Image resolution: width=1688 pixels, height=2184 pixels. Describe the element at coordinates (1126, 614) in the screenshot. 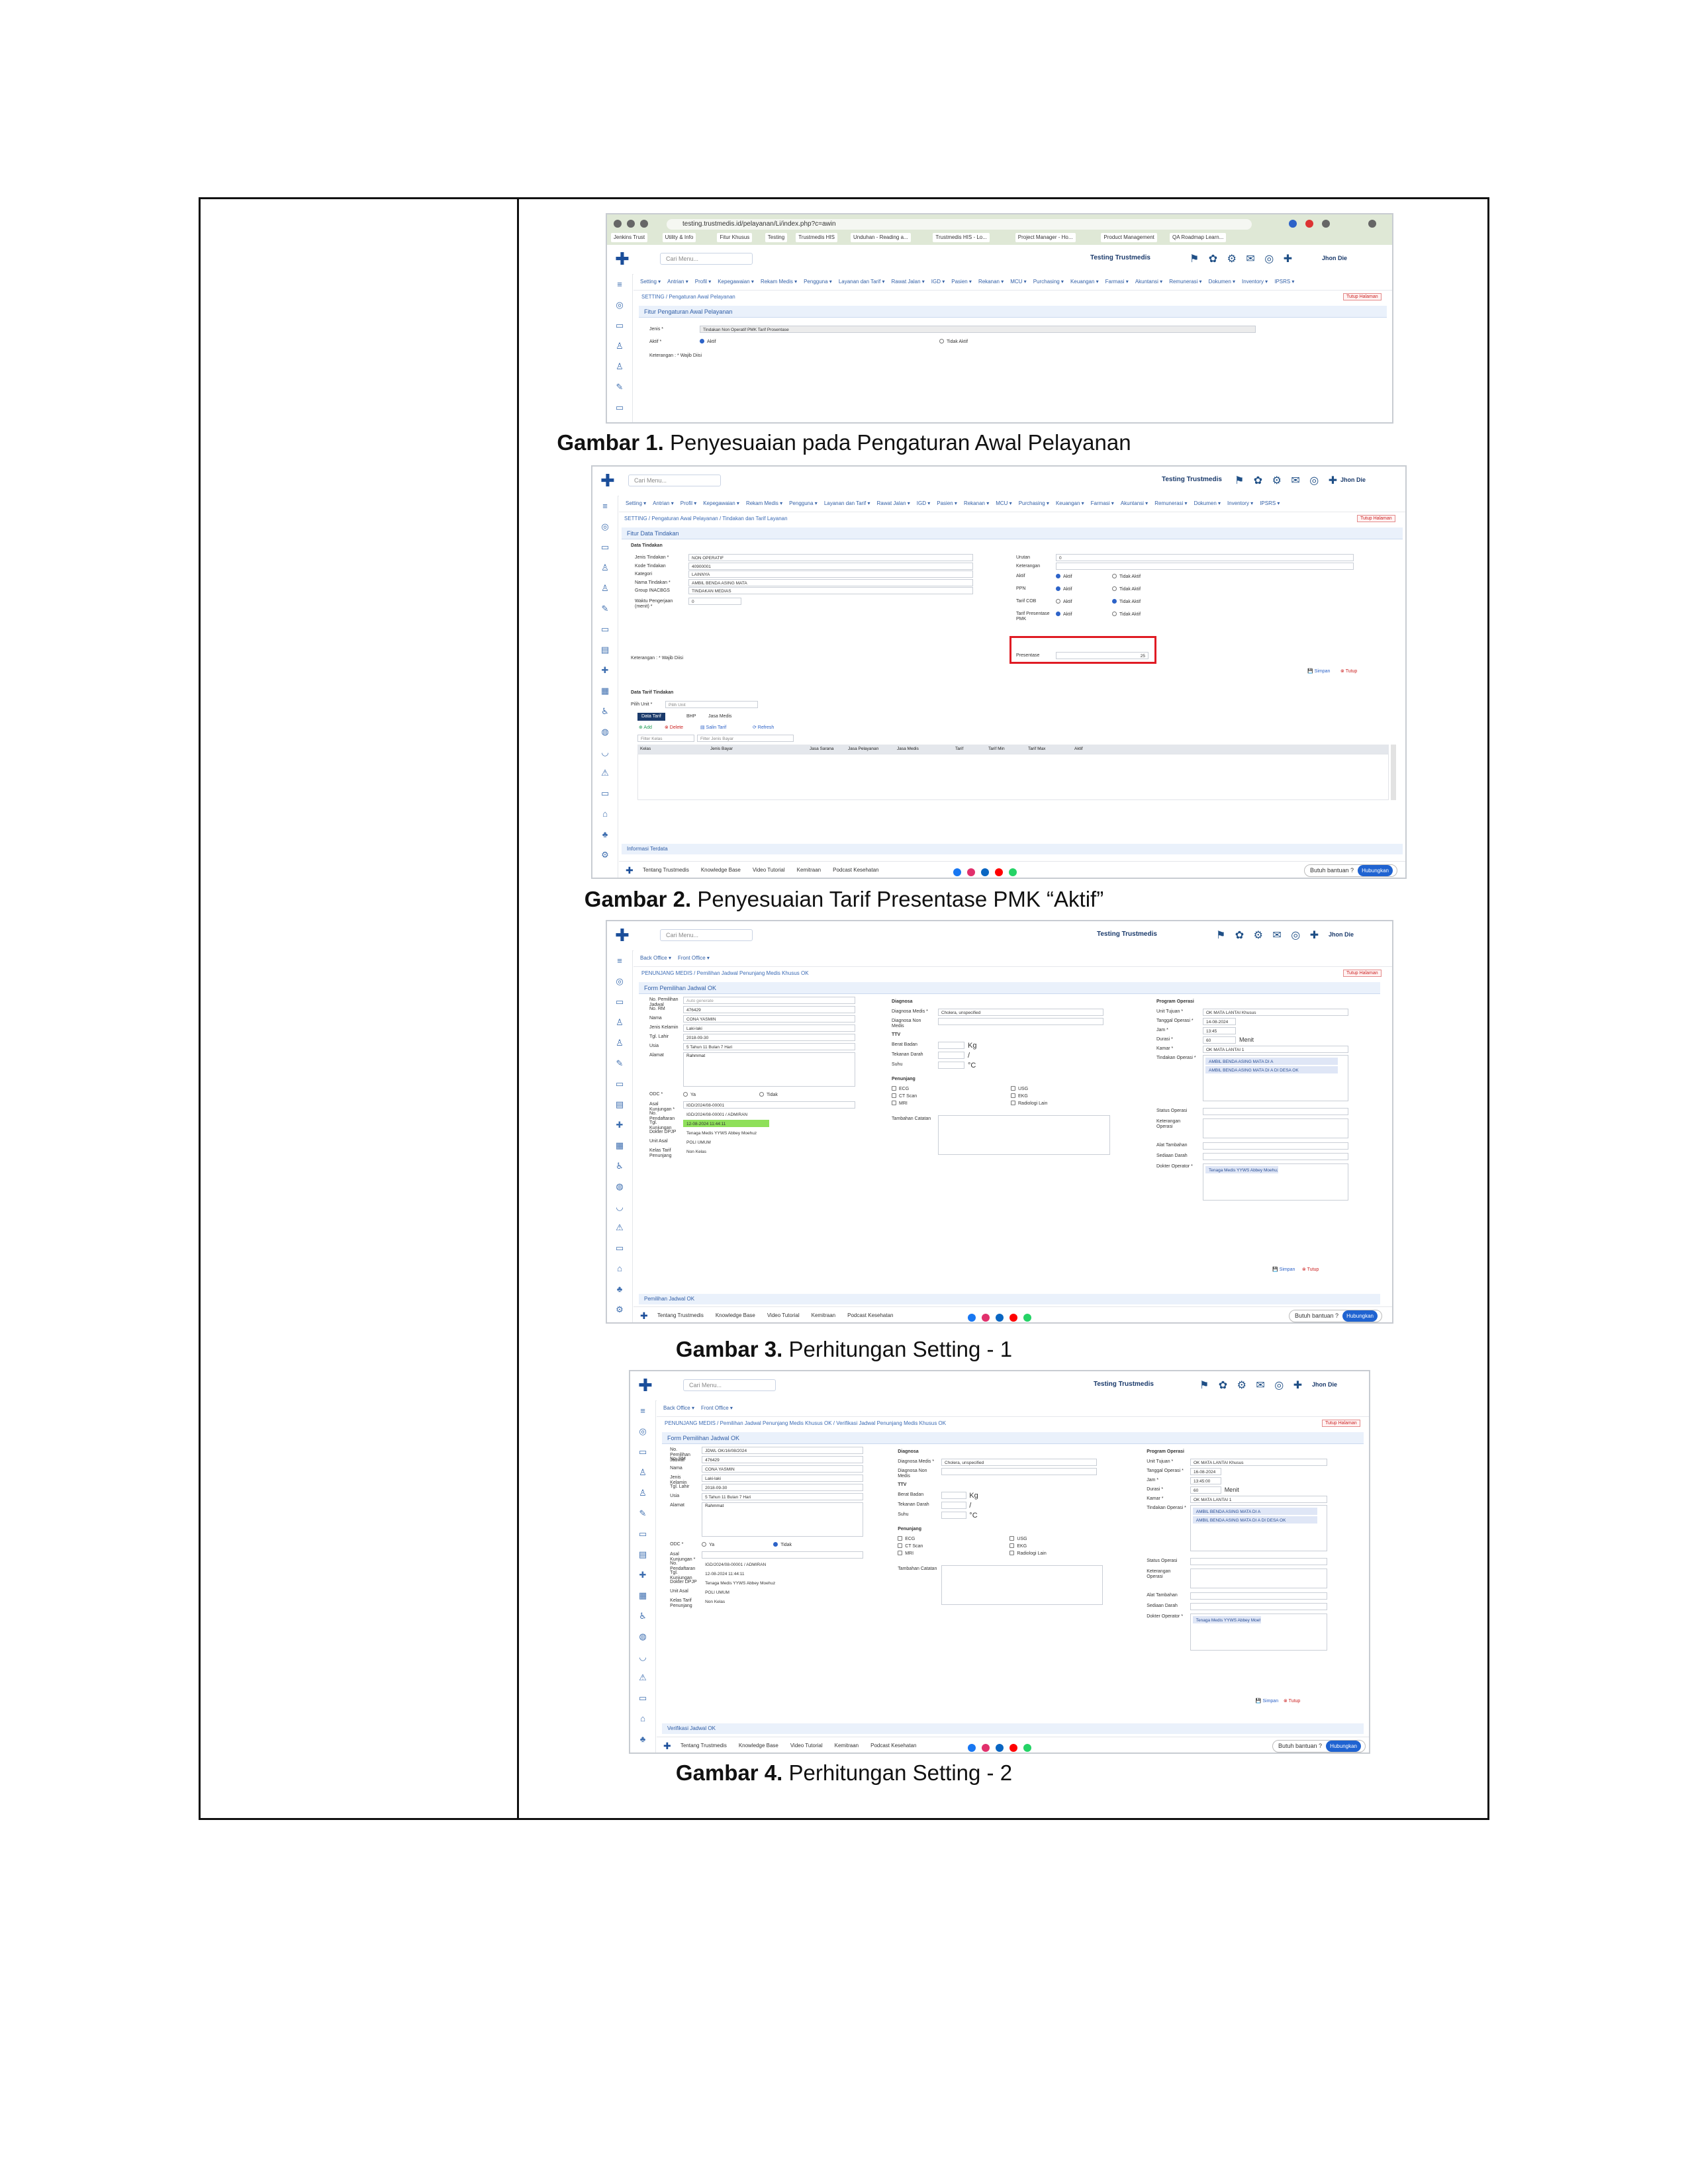

I see `radio-tidak-aktif: Tidak Aktif` at that location.